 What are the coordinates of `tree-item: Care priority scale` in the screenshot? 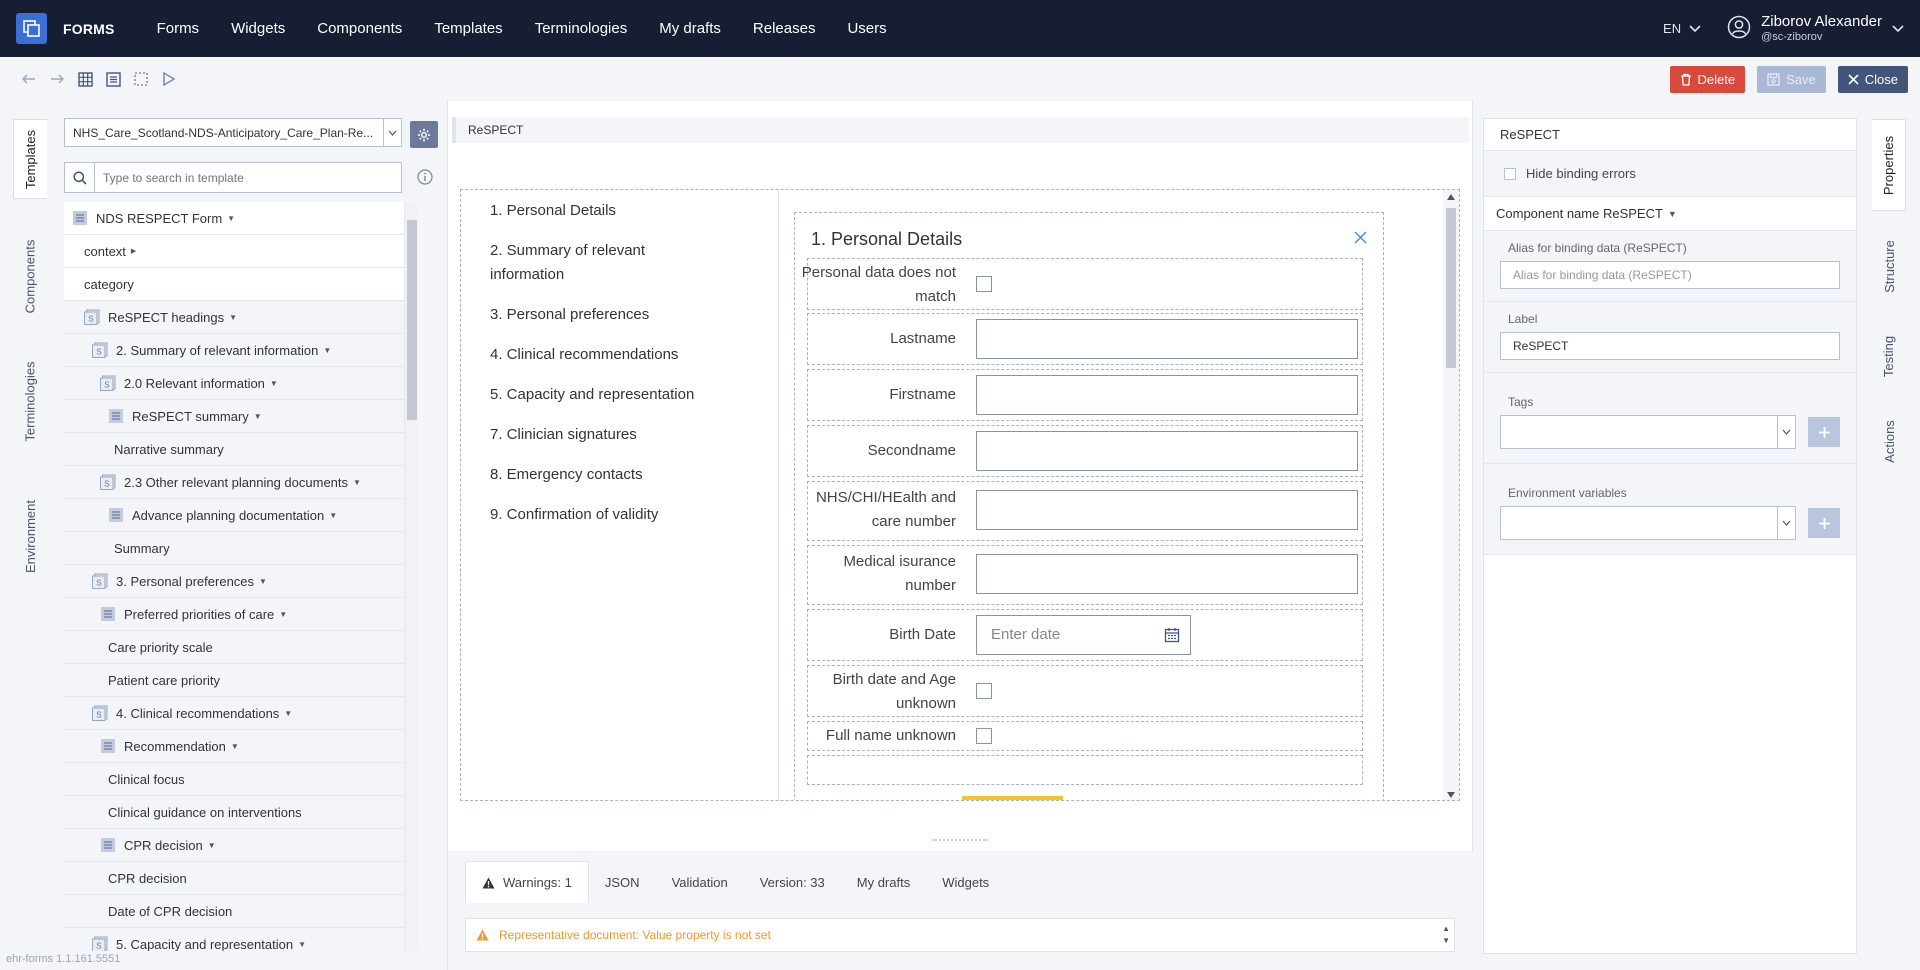 It's located at (241, 647).